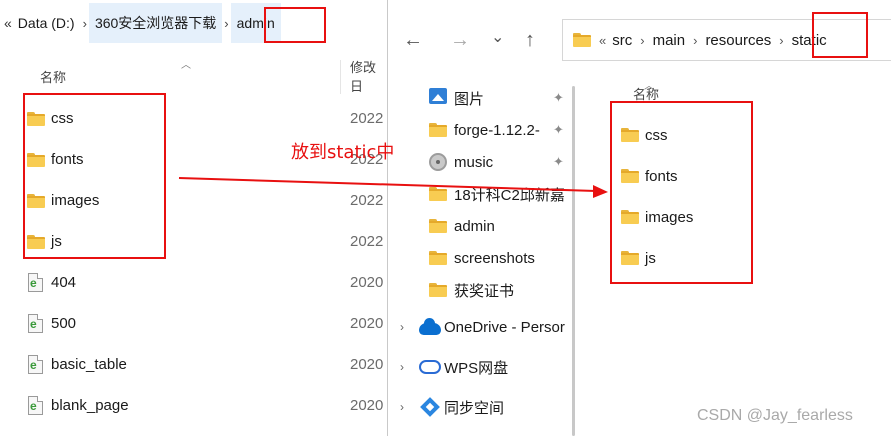  I want to click on nav-item-screenshots: screenshots, so click(483, 258).